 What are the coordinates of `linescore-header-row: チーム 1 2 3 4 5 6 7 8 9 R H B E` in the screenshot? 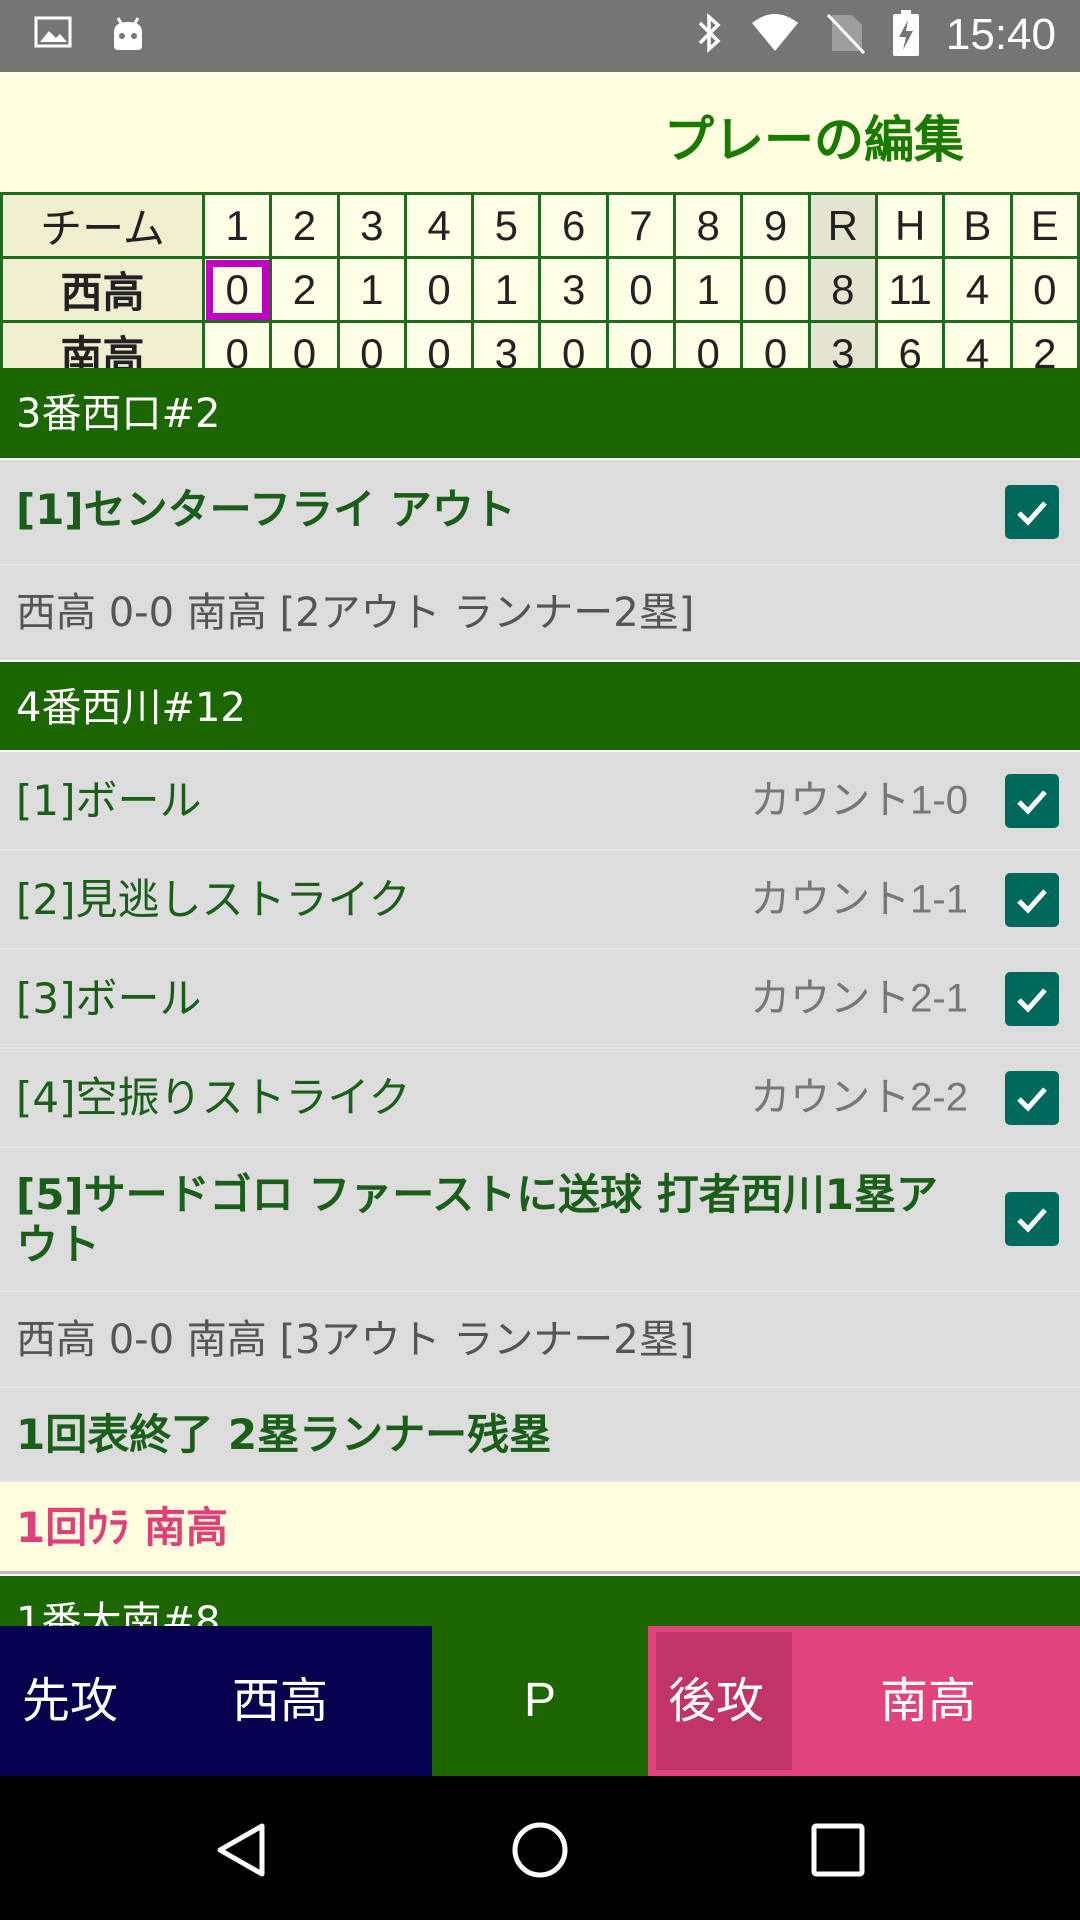 It's located at (540, 225).